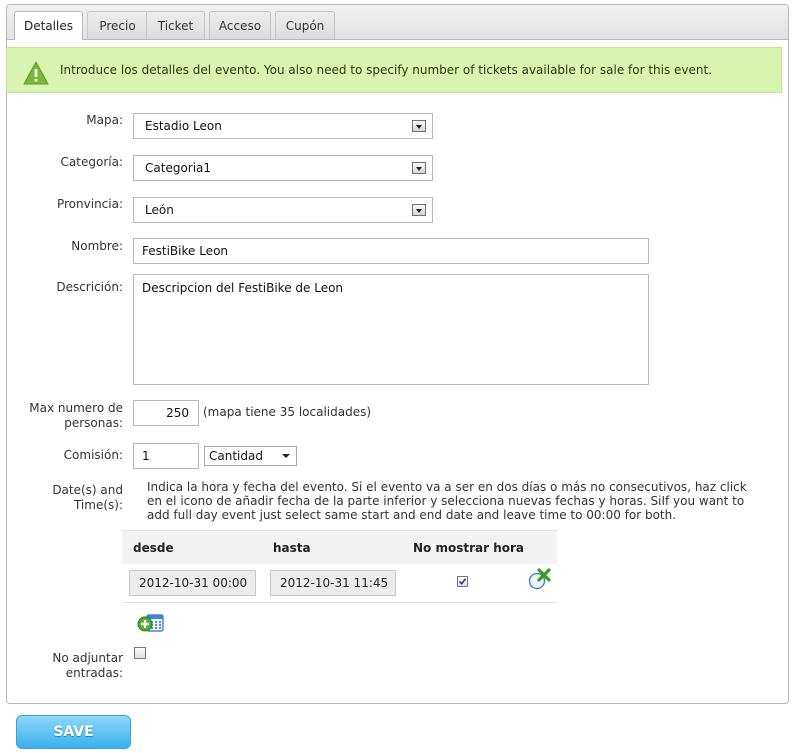  I want to click on tab-detalles: Detalles, so click(48, 25).